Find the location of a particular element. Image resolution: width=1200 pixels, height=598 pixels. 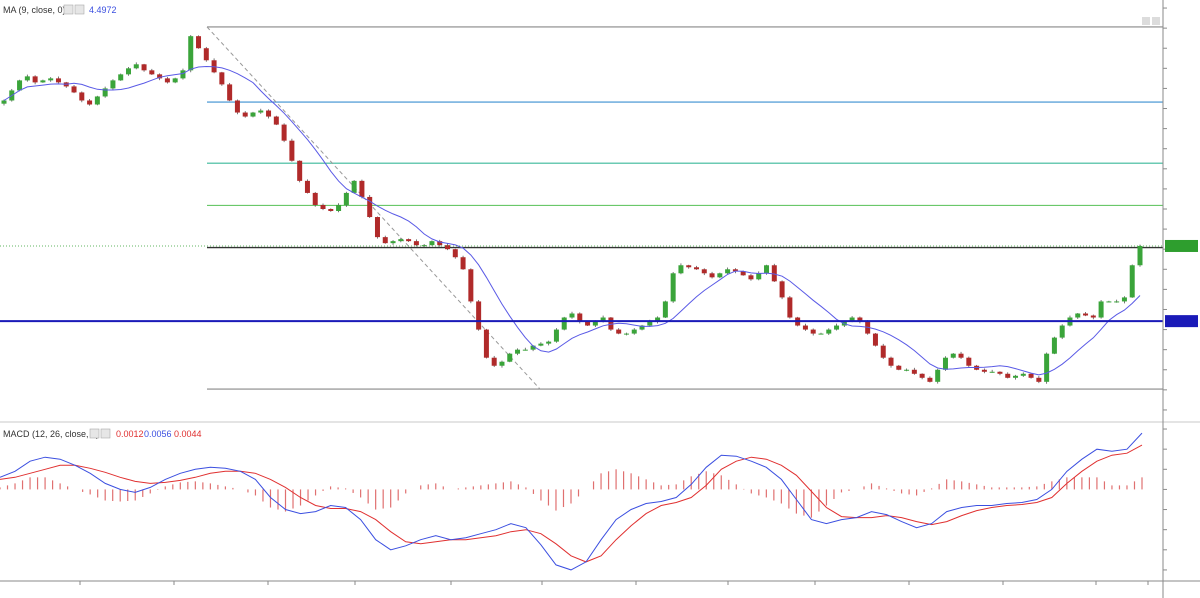

macd-legend-value-2: 0.0056 is located at coordinates (158, 434).